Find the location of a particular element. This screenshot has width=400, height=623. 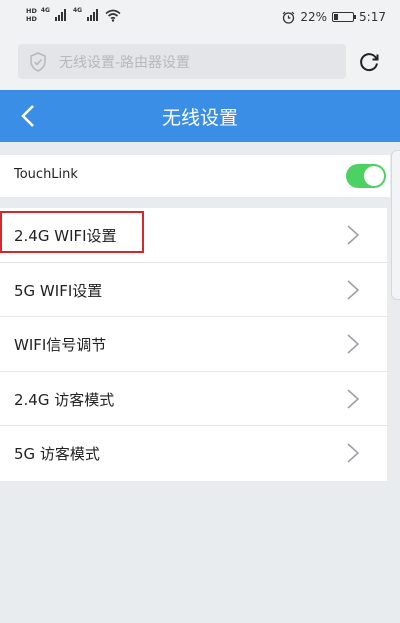

page-title: 无线设置 is located at coordinates (199, 118).